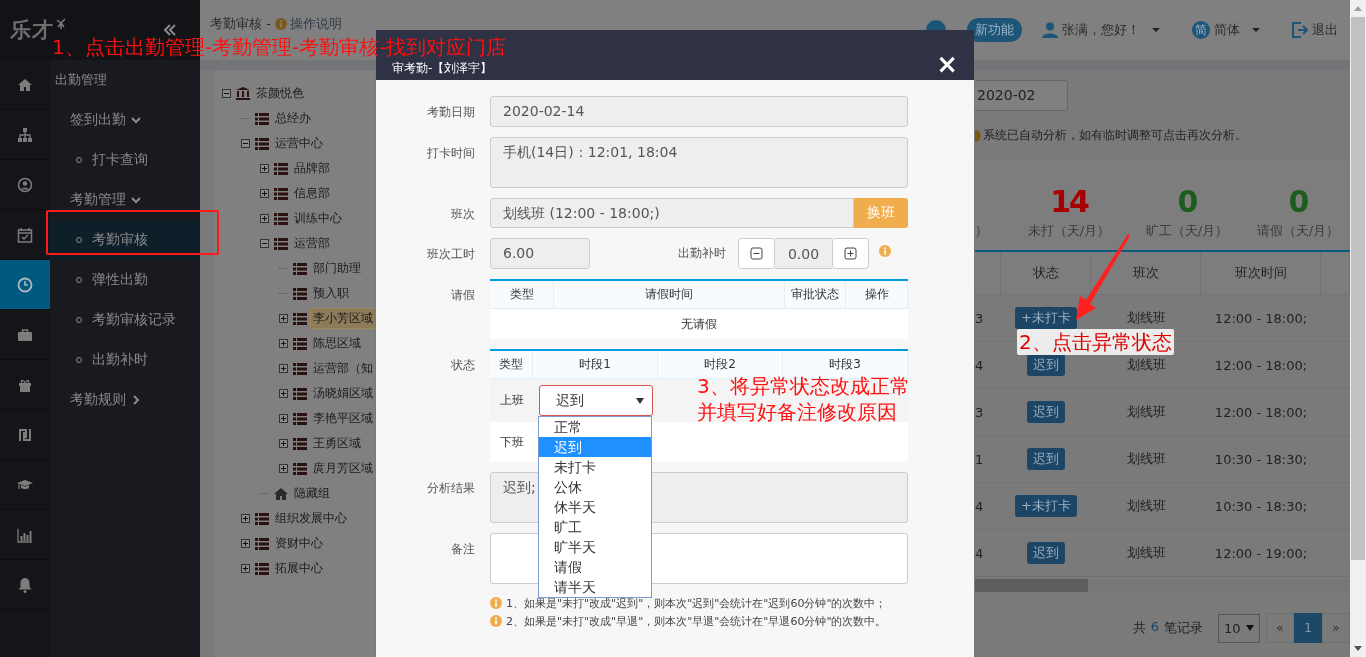 The image size is (1366, 657). I want to click on tree-item: 王勇区域, so click(337, 443).